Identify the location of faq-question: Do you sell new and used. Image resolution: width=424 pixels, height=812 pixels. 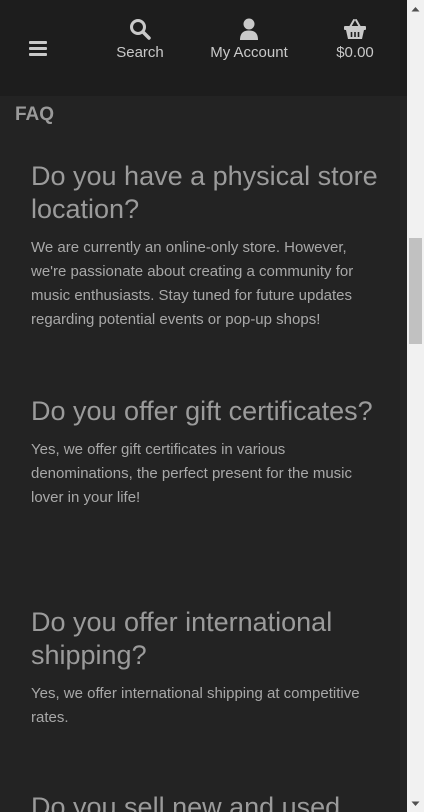
(186, 802).